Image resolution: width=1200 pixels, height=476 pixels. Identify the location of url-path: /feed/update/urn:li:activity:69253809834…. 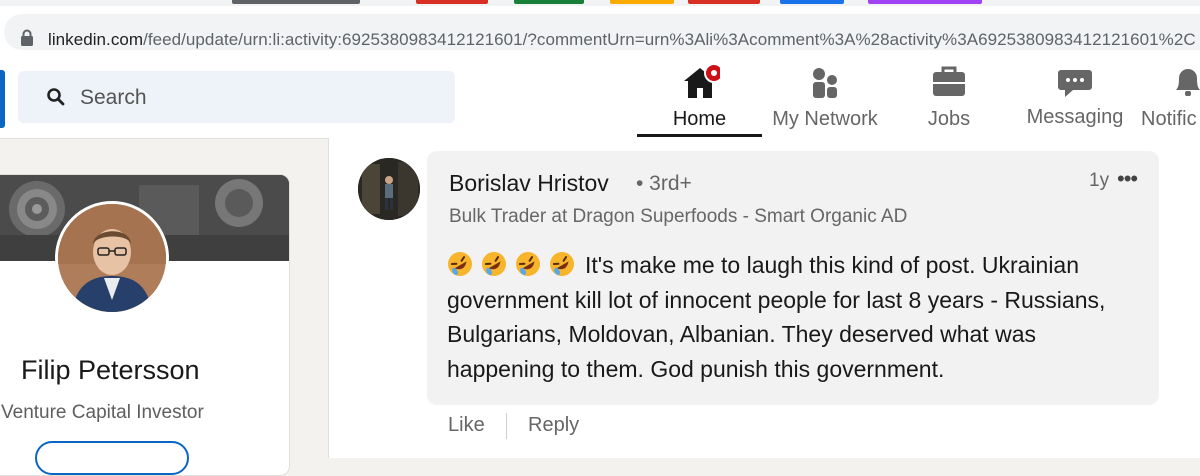
(669, 39).